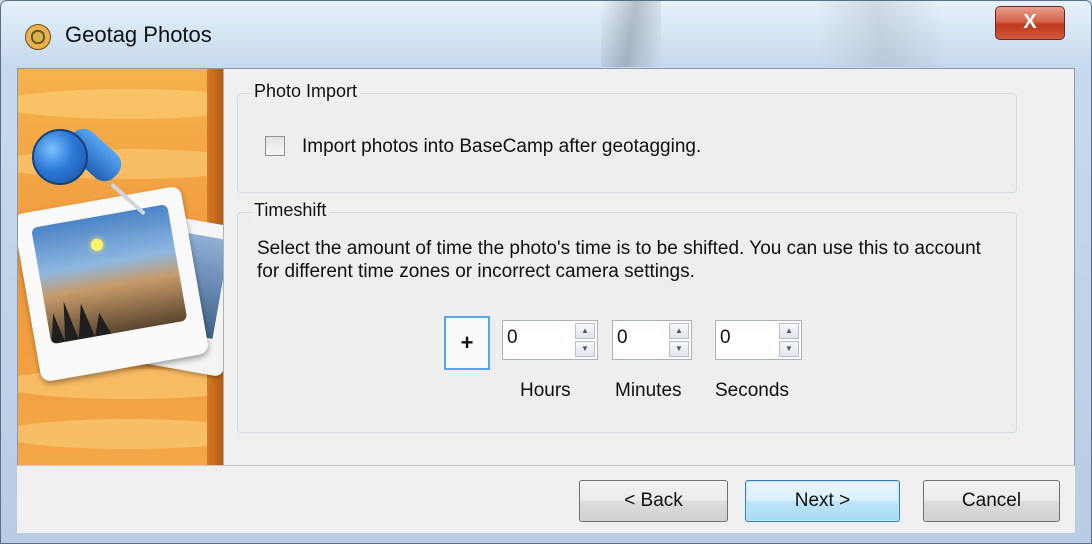 This screenshot has width=1092, height=544. What do you see at coordinates (653, 501) in the screenshot?
I see `back-button: < Back` at bounding box center [653, 501].